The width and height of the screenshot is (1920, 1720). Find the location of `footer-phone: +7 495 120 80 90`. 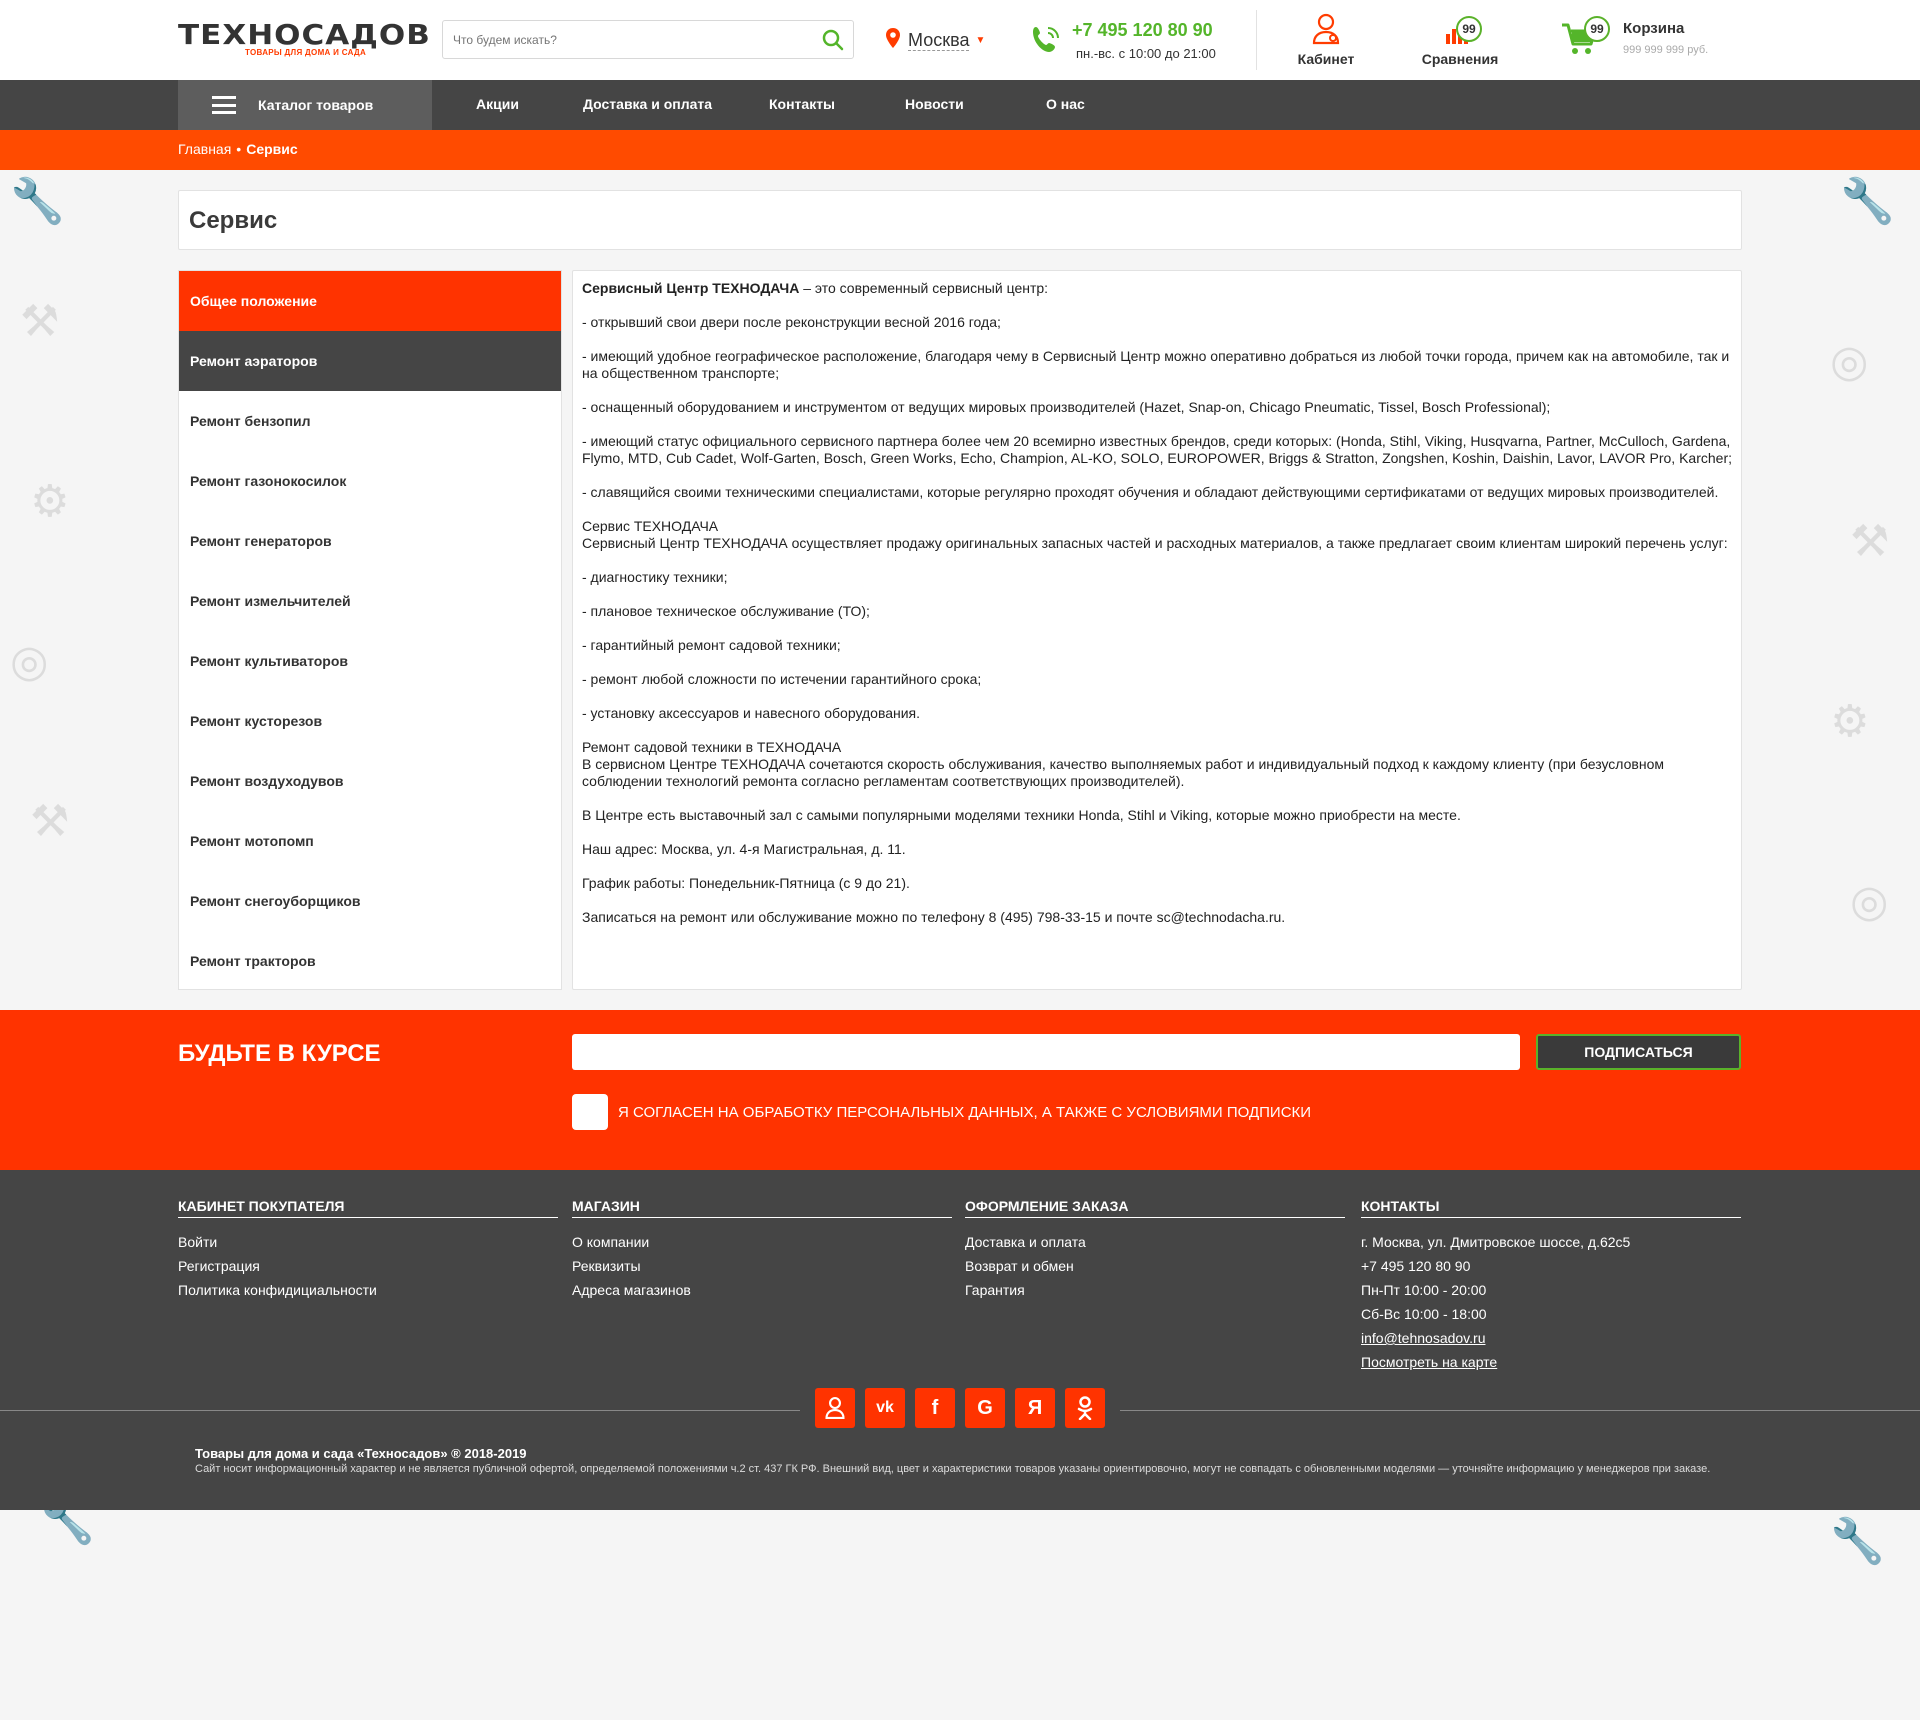

footer-phone: +7 495 120 80 90 is located at coordinates (1551, 1266).